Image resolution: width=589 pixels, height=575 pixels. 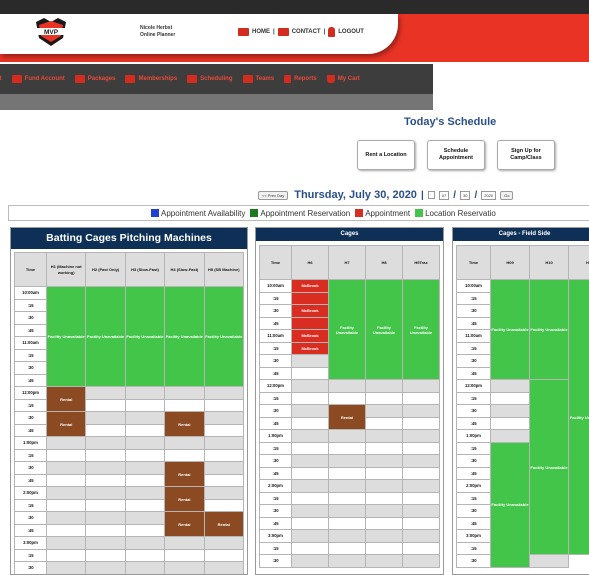 I want to click on month-select: 07, so click(x=444, y=195).